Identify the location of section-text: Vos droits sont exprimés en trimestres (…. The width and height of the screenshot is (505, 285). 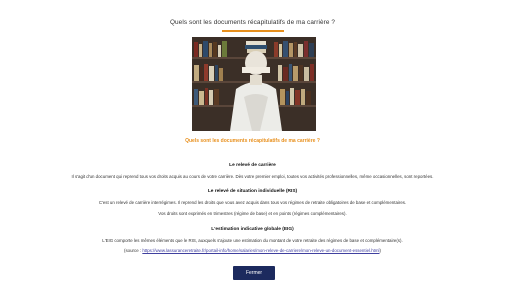
(252, 213).